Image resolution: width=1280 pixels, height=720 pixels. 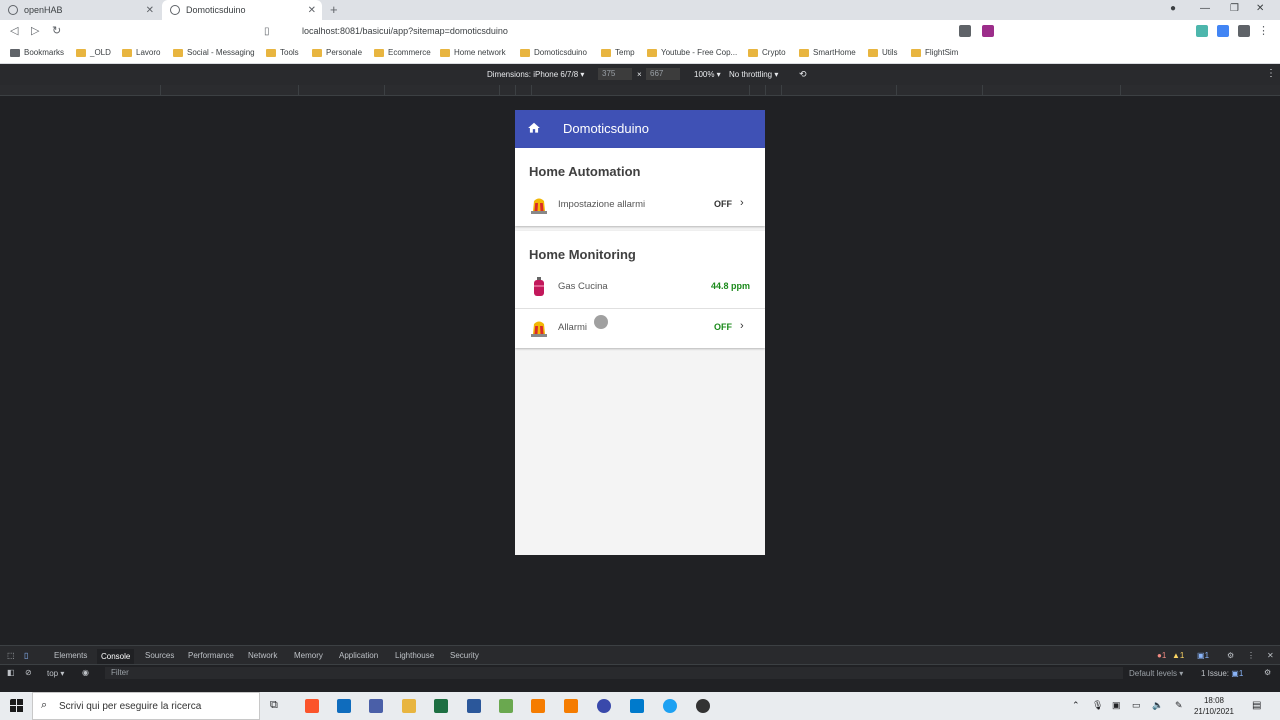 What do you see at coordinates (703, 706) in the screenshot?
I see `obs-icon` at bounding box center [703, 706].